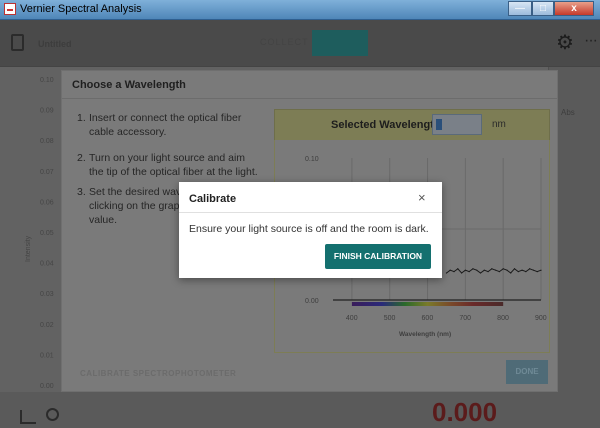 This screenshot has height=428, width=600. What do you see at coordinates (81, 9) in the screenshot?
I see `window-title: Vernier Spectral Analysis` at bounding box center [81, 9].